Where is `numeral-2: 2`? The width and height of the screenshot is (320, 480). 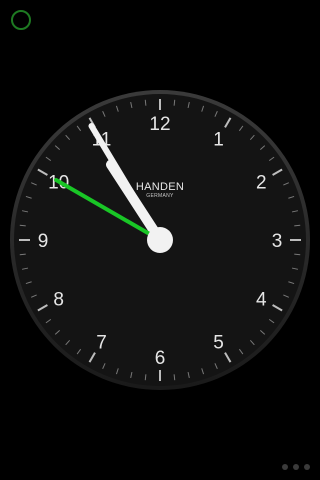 numeral-2: 2 is located at coordinates (261, 183).